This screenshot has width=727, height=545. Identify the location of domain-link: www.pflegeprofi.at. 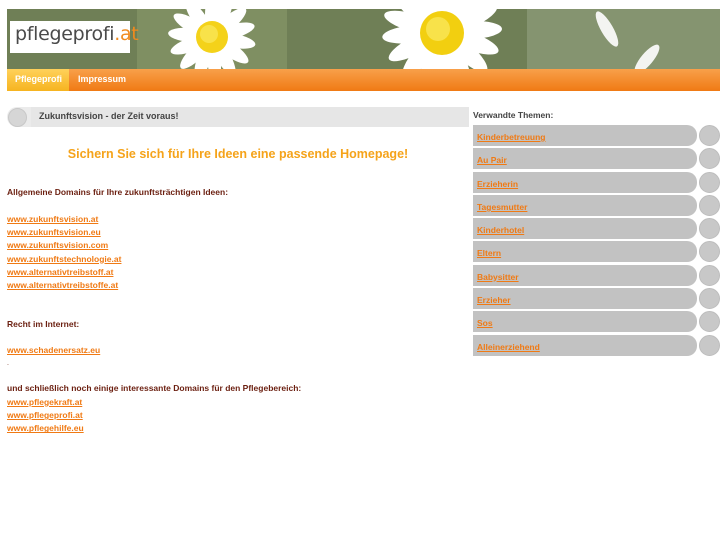
(45, 415).